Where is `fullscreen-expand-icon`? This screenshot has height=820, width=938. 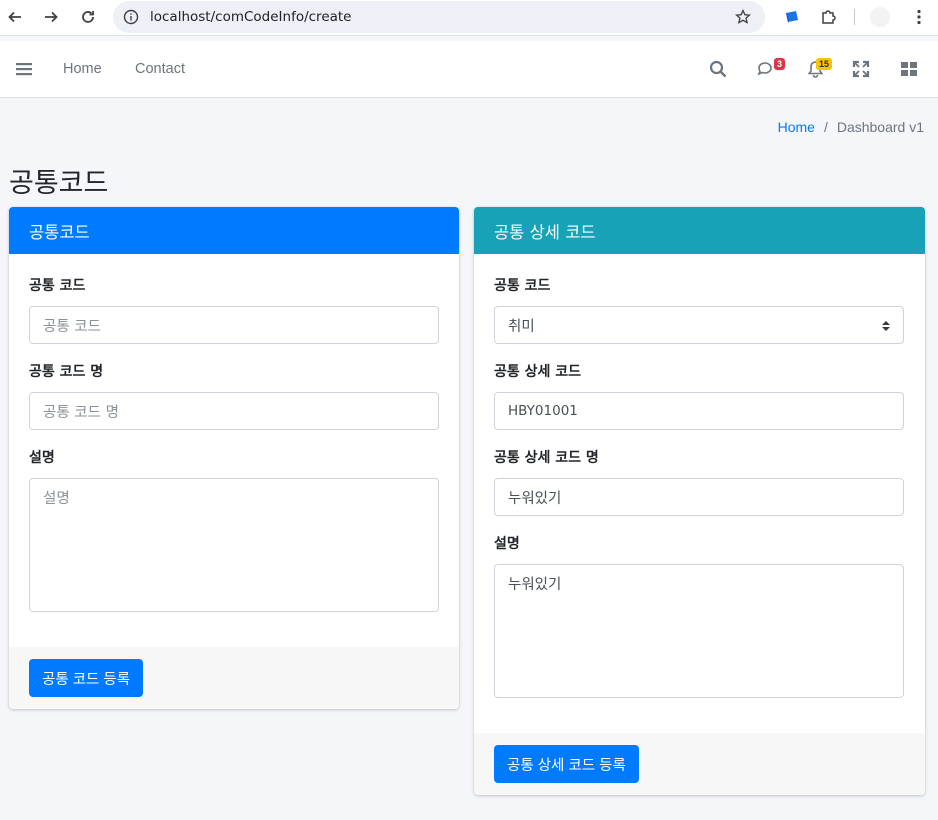 fullscreen-expand-icon is located at coordinates (861, 69).